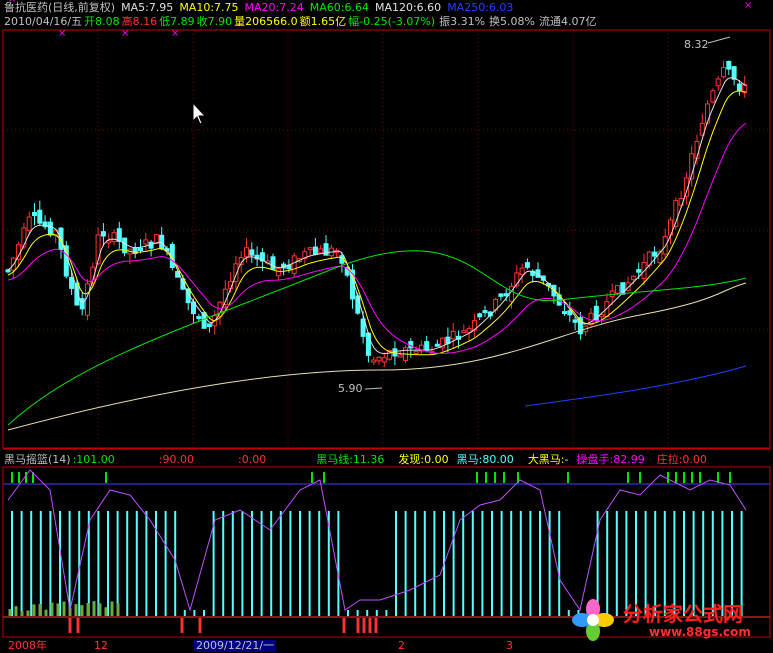 This screenshot has width=773, height=653. What do you see at coordinates (27, 645) in the screenshot?
I see `axis-label-2008: 2008年` at bounding box center [27, 645].